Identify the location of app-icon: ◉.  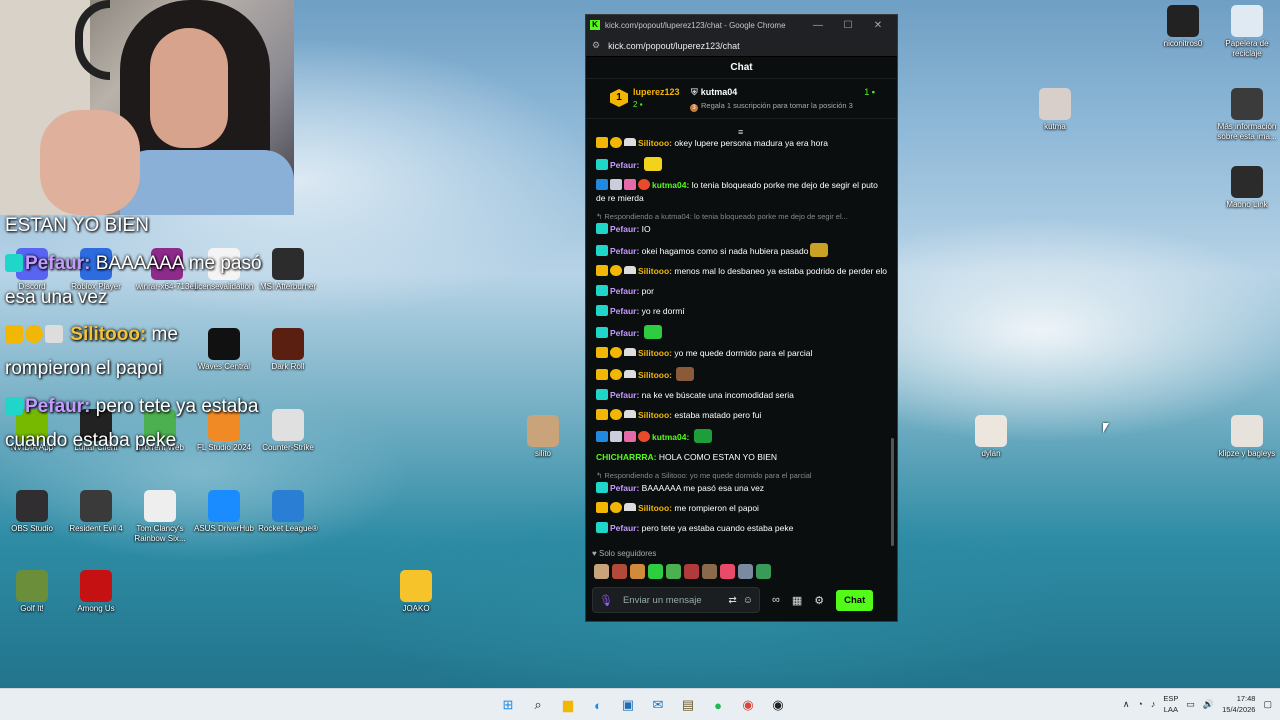
(778, 705).